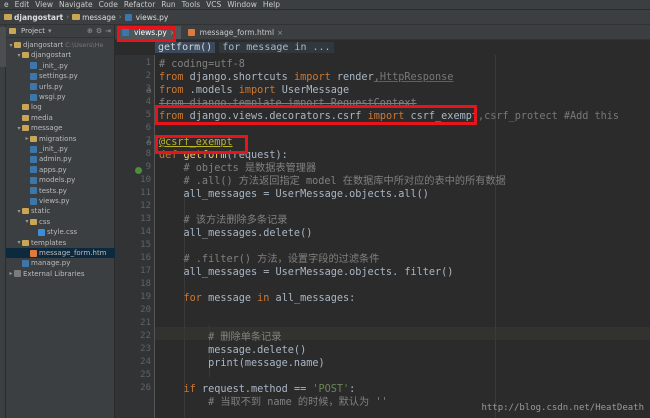 Image resolution: width=650 pixels, height=418 pixels. What do you see at coordinates (148, 167) in the screenshot?
I see `line-number: 9` at bounding box center [148, 167].